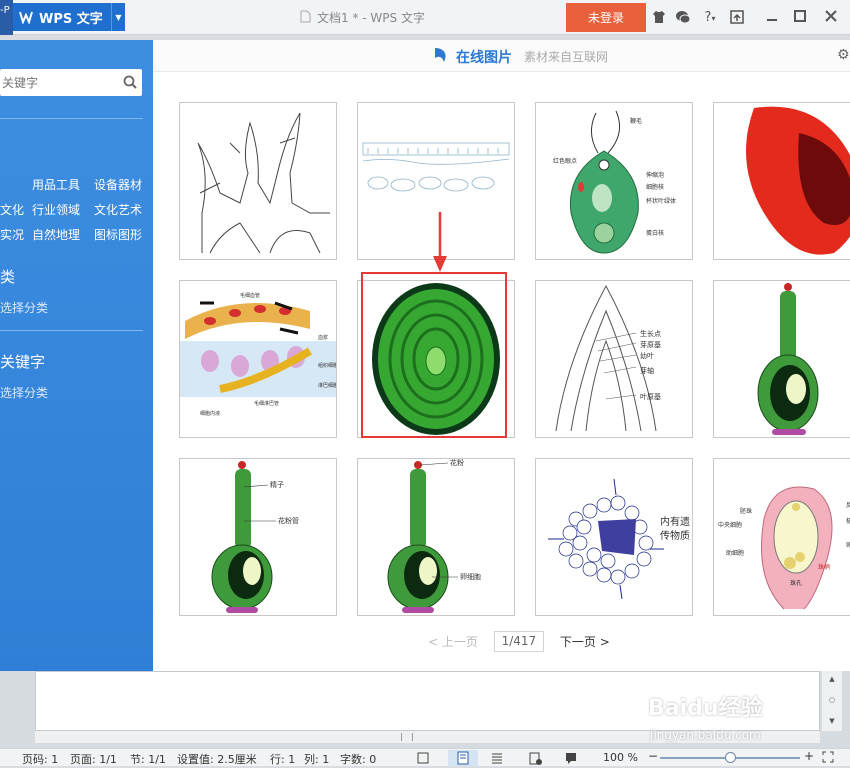  What do you see at coordinates (647, 355) in the screenshot?
I see `svg-text: 幼叶` at bounding box center [647, 355].